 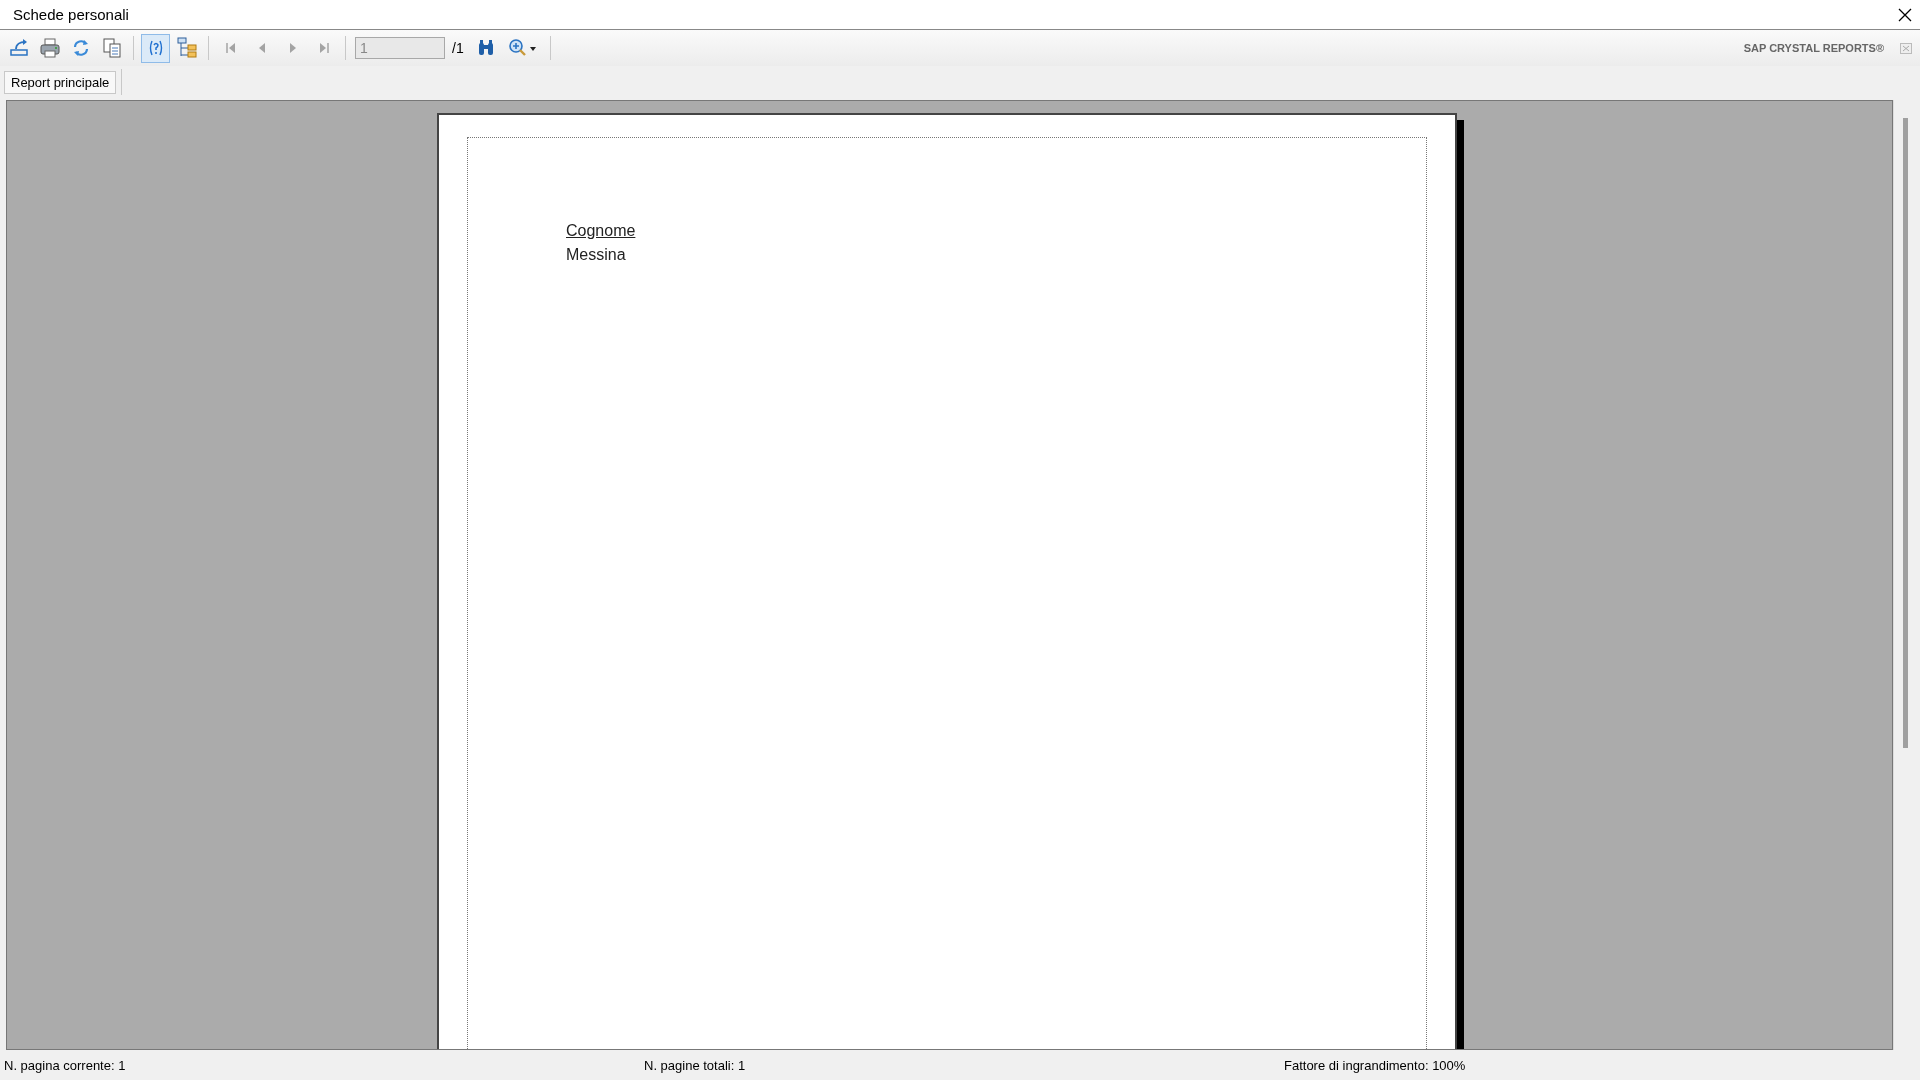 What do you see at coordinates (486, 48) in the screenshot?
I see `binoculars-icon` at bounding box center [486, 48].